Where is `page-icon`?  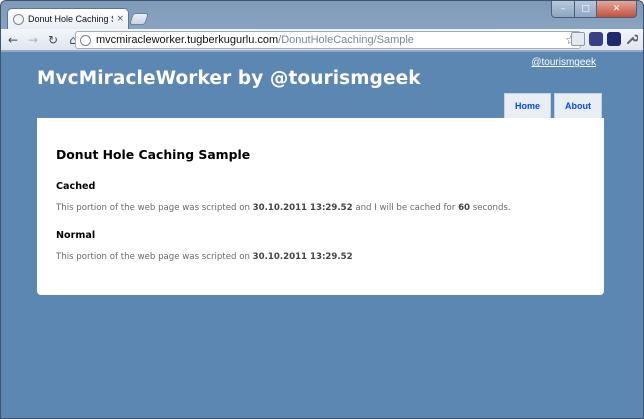
page-icon is located at coordinates (578, 39).